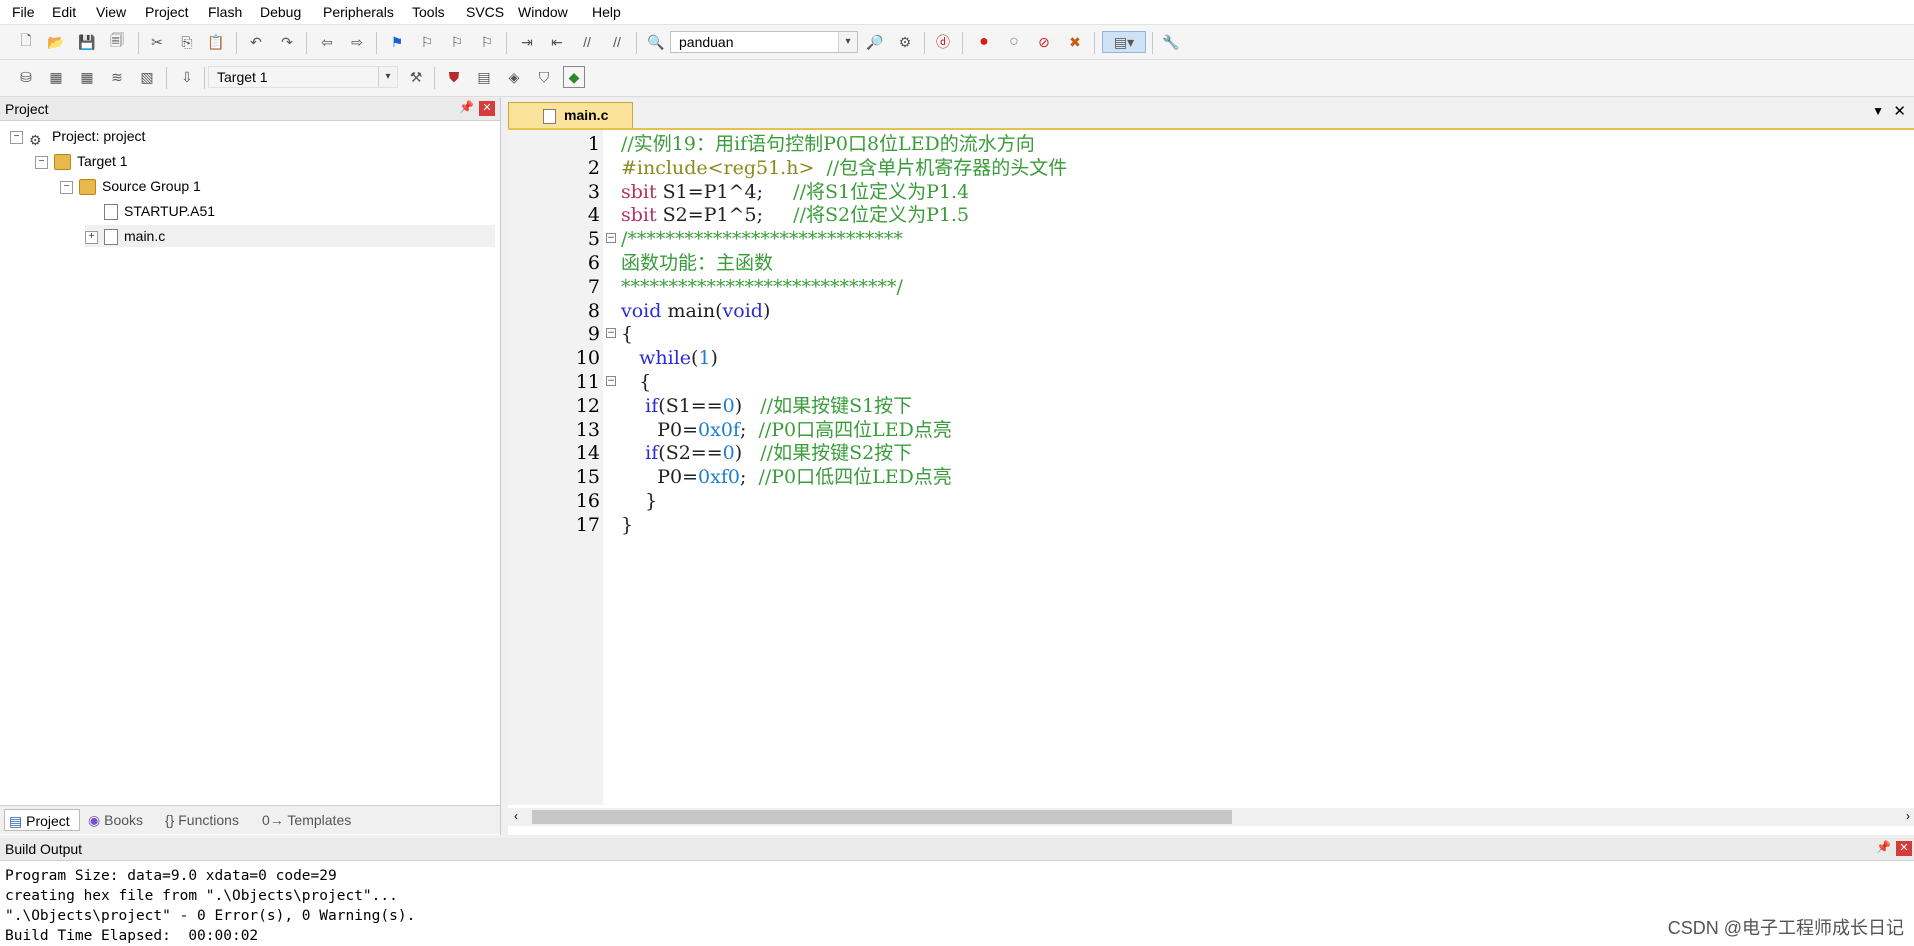 The height and width of the screenshot is (946, 1914). I want to click on tab-books: ◉ Books, so click(115, 820).